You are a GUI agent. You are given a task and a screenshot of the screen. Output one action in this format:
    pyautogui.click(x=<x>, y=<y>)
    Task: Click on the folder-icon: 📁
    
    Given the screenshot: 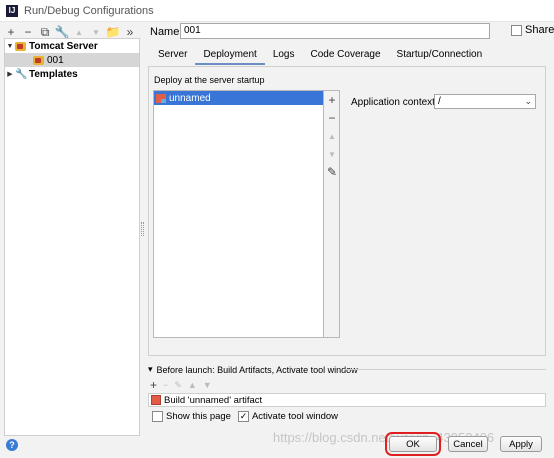 What is the action you would take?
    pyautogui.click(x=113, y=32)
    